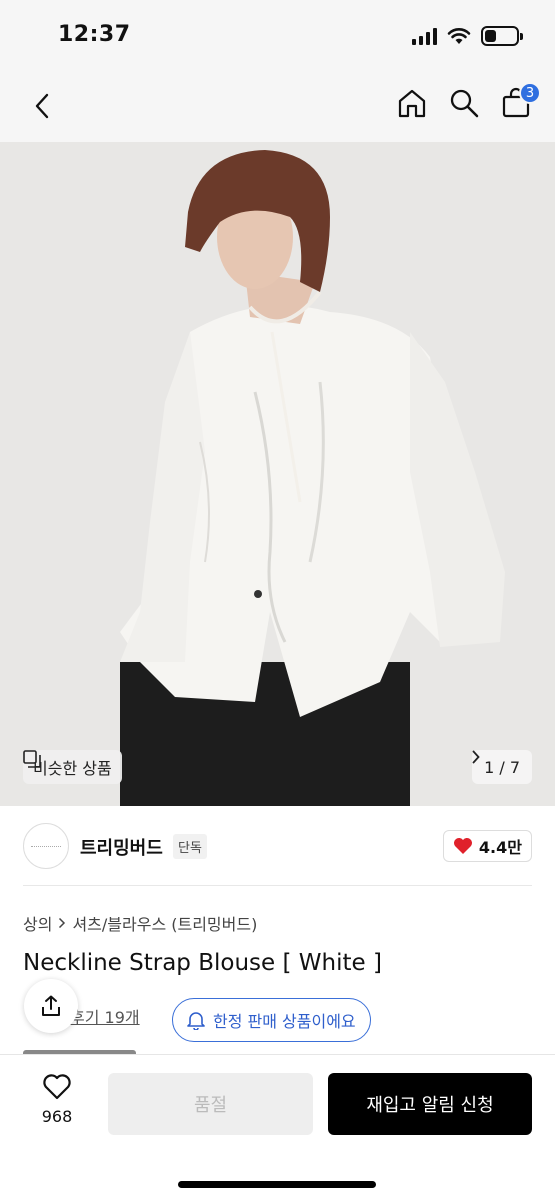 The image size is (555, 1200). I want to click on bell-icon, so click(196, 1021).